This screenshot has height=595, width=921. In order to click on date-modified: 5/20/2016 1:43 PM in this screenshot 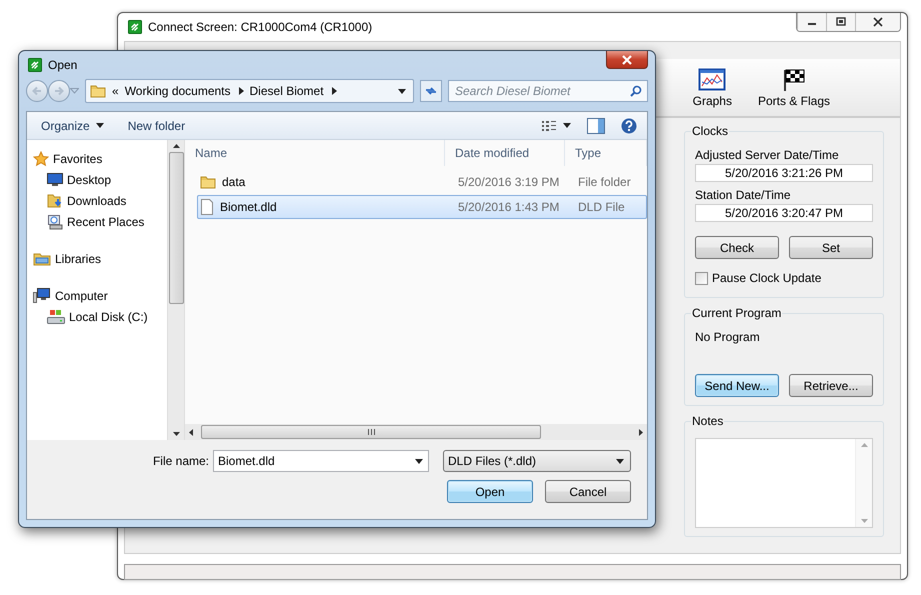, I will do `click(509, 207)`.